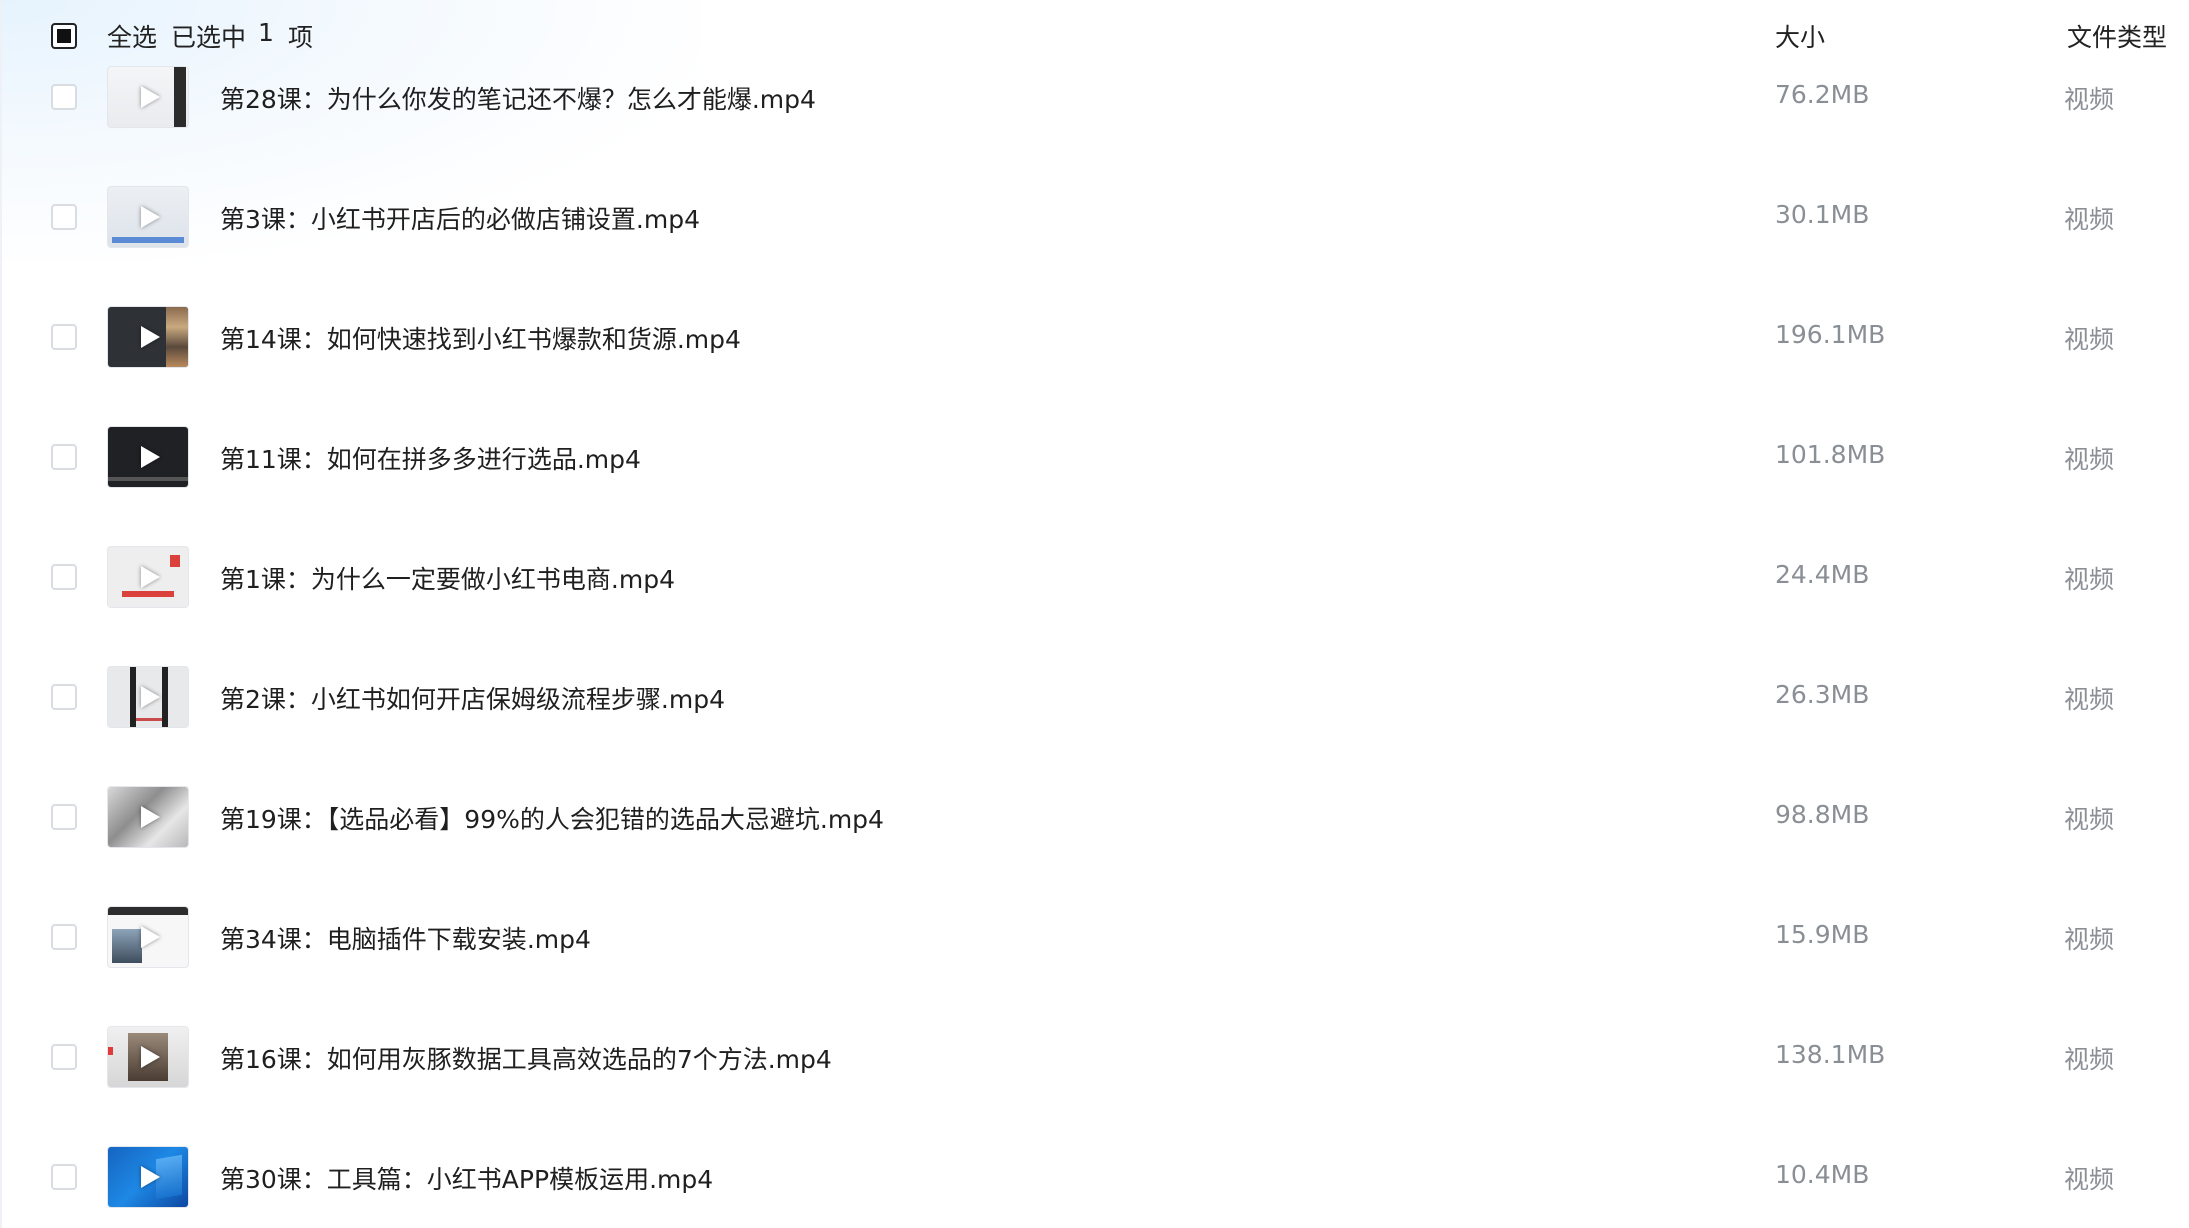 The image size is (2189, 1228). I want to click on file-size: 76.2MB, so click(1822, 94).